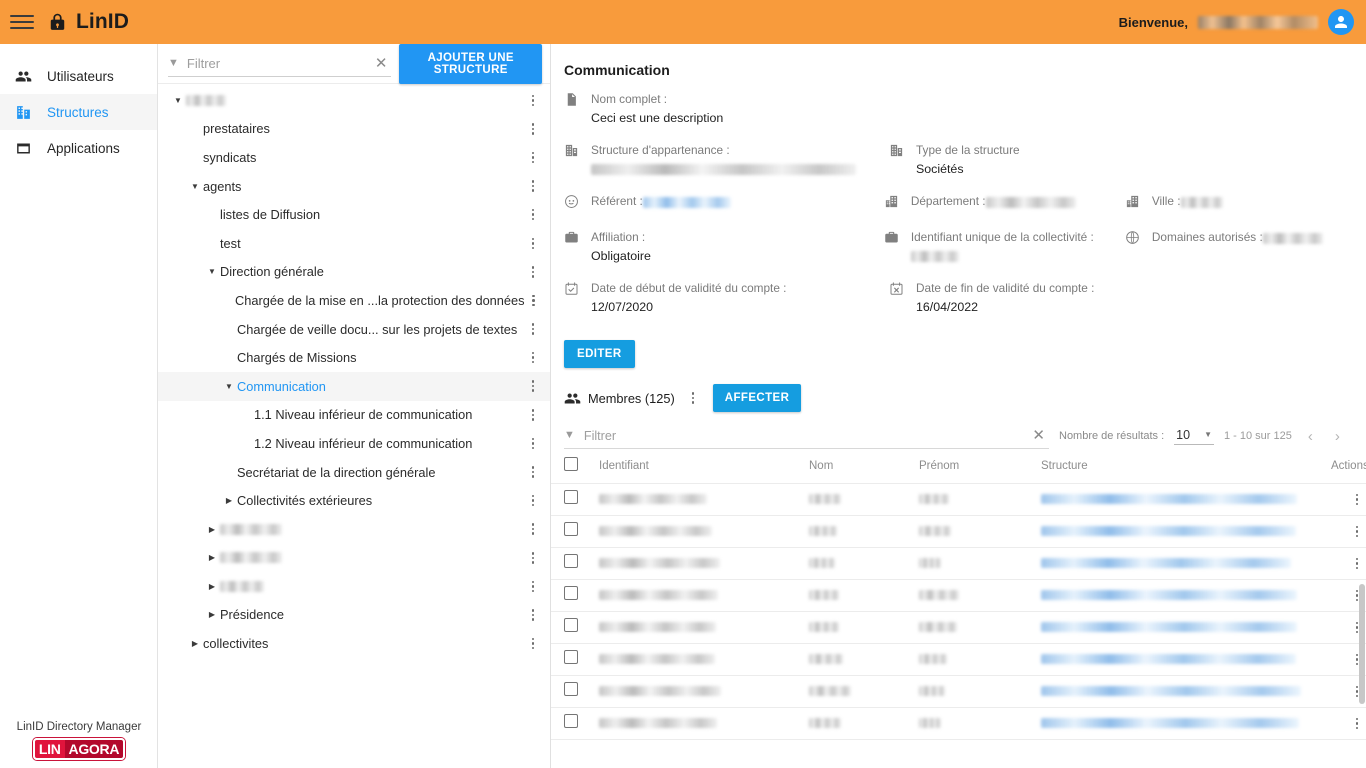 This screenshot has height=768, width=1366. Describe the element at coordinates (354, 500) in the screenshot. I see `tree-node: ▶ Collectivités extérieures` at that location.